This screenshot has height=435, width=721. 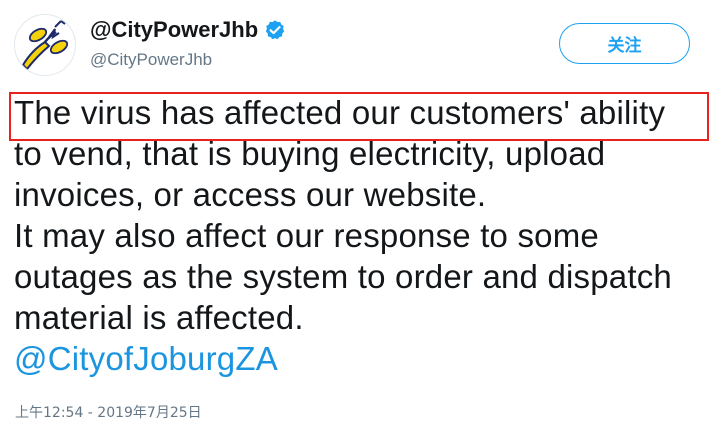 I want to click on tweet-line: It may also affect our response to some, so click(x=306, y=235).